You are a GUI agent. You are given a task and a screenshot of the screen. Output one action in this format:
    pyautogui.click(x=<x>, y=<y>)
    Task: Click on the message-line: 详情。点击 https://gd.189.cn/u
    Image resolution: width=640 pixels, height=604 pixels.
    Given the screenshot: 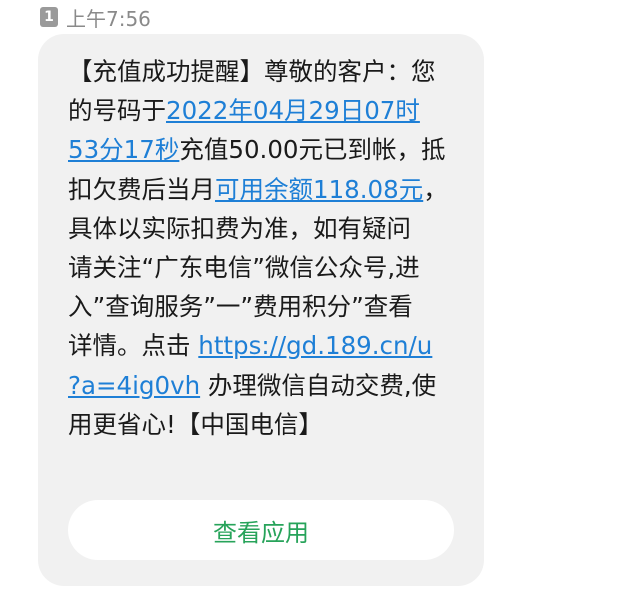 What is the action you would take?
    pyautogui.click(x=250, y=346)
    